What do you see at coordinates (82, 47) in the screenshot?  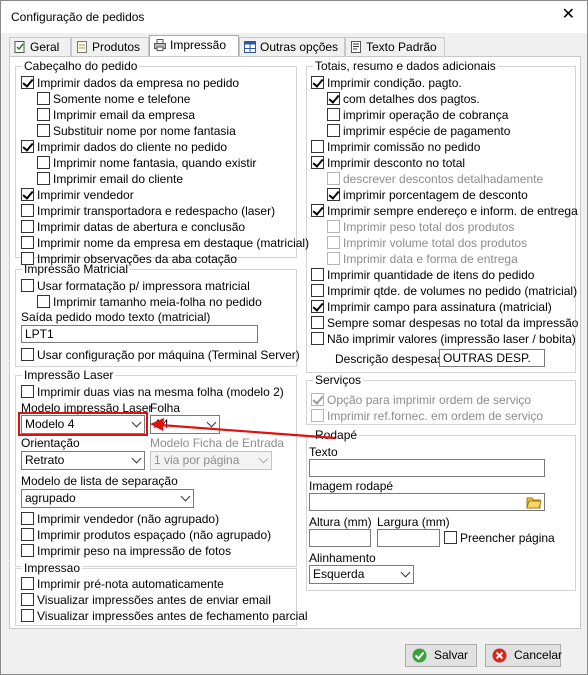 I see `document-icon` at bounding box center [82, 47].